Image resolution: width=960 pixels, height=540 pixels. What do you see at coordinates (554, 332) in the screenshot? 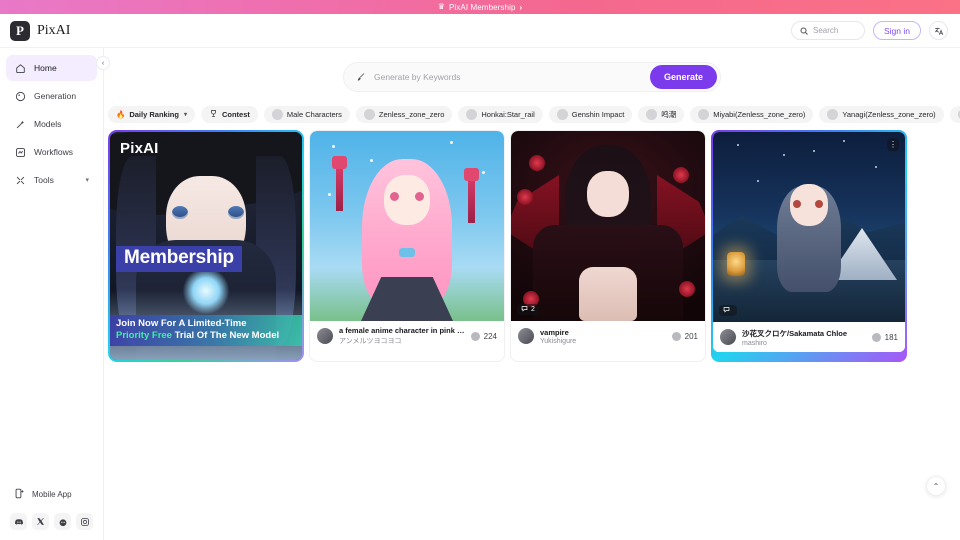
I see `gallery-card-title: vampire` at bounding box center [554, 332].